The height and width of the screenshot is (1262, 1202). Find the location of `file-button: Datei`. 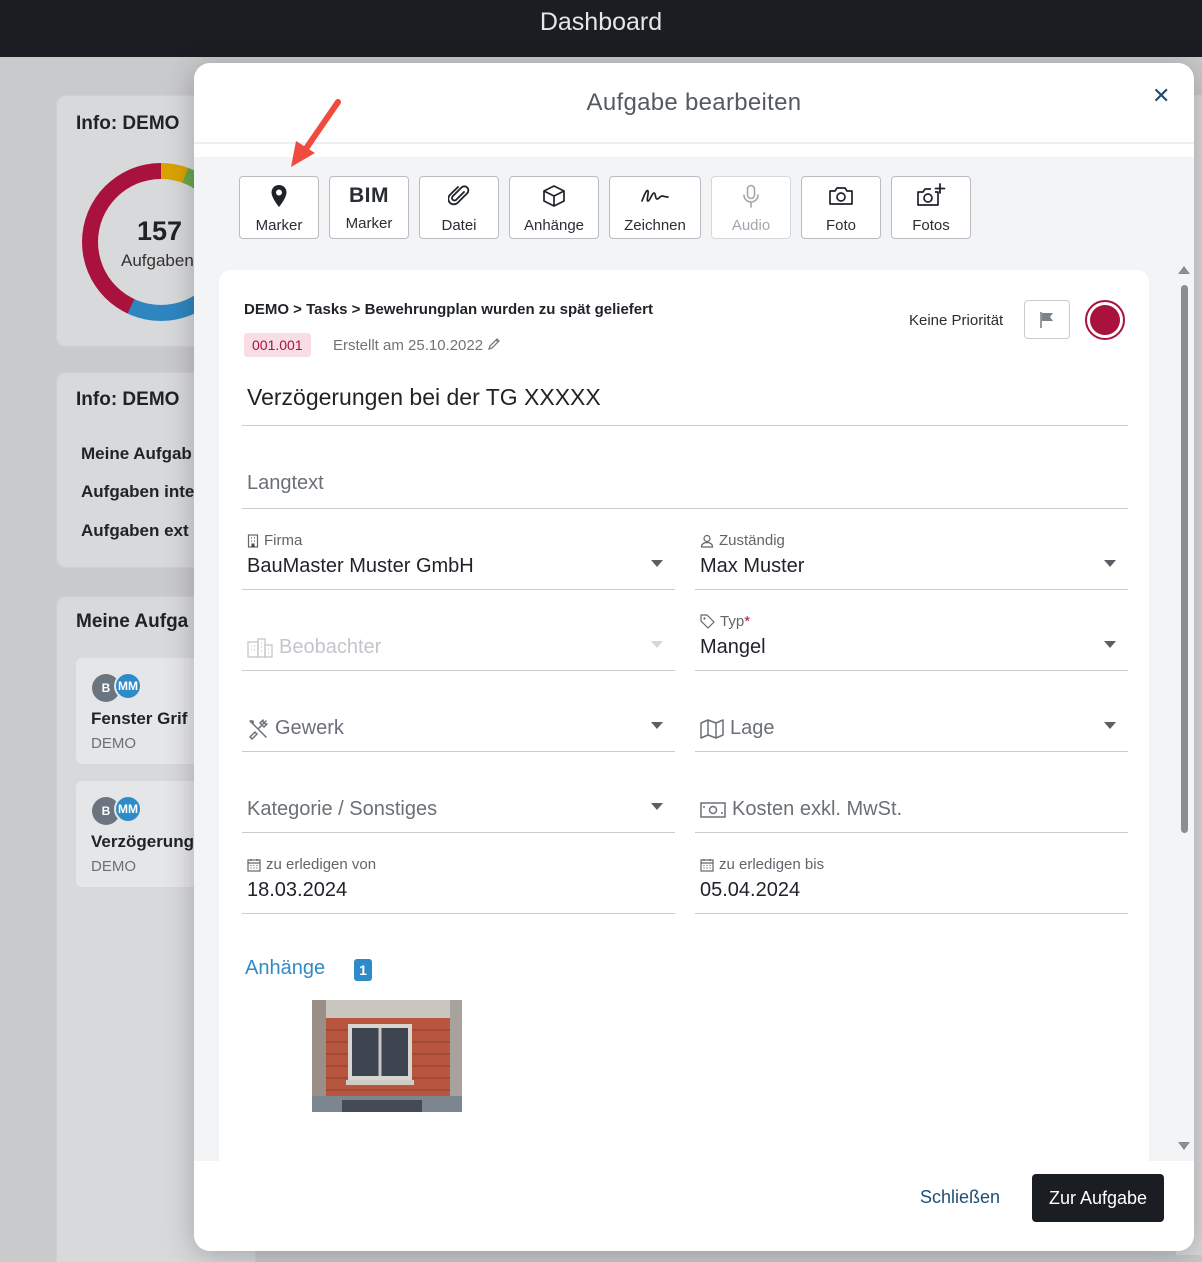

file-button: Datei is located at coordinates (459, 207).